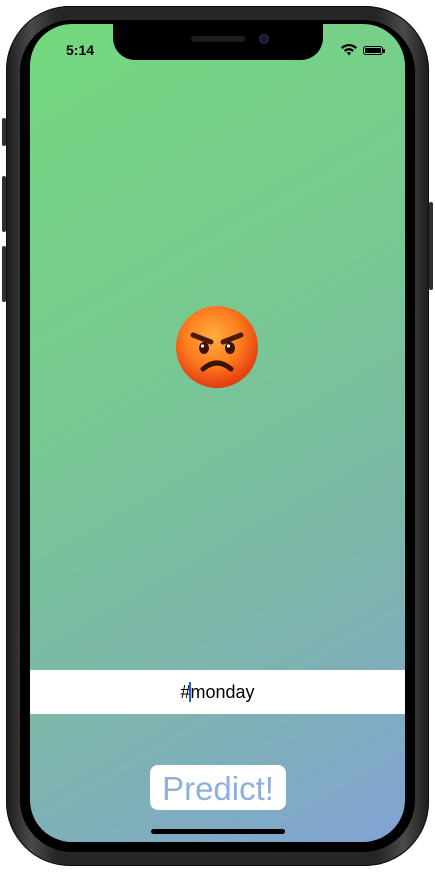 The image size is (435, 872). What do you see at coordinates (222, 691) in the screenshot?
I see `hashtag-text: monday` at bounding box center [222, 691].